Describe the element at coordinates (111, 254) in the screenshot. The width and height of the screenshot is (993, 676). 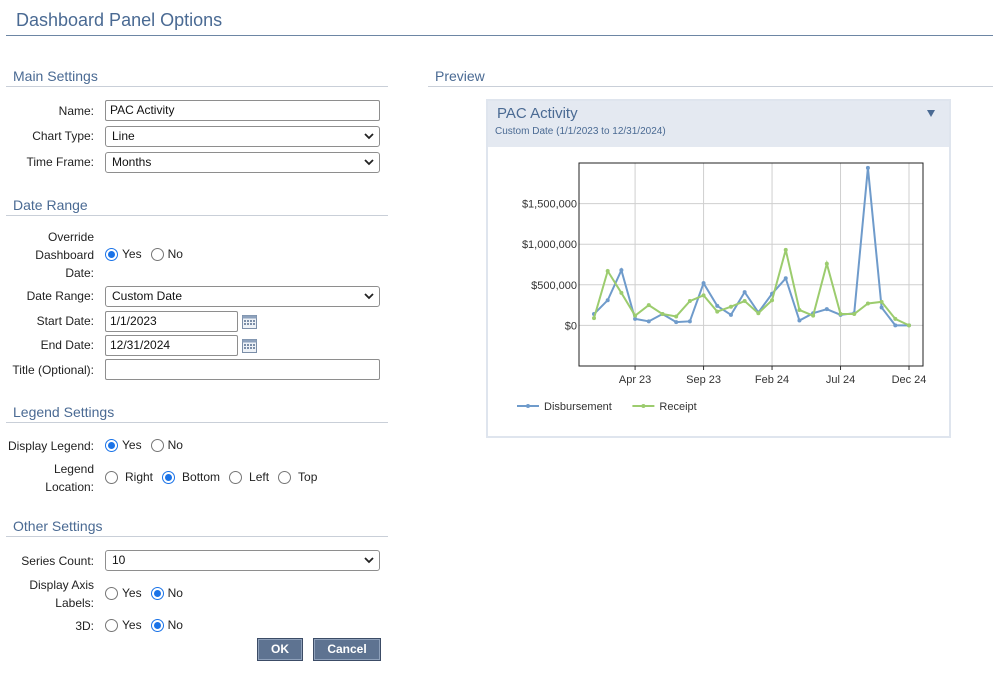
I see `override-yes-radio` at that location.